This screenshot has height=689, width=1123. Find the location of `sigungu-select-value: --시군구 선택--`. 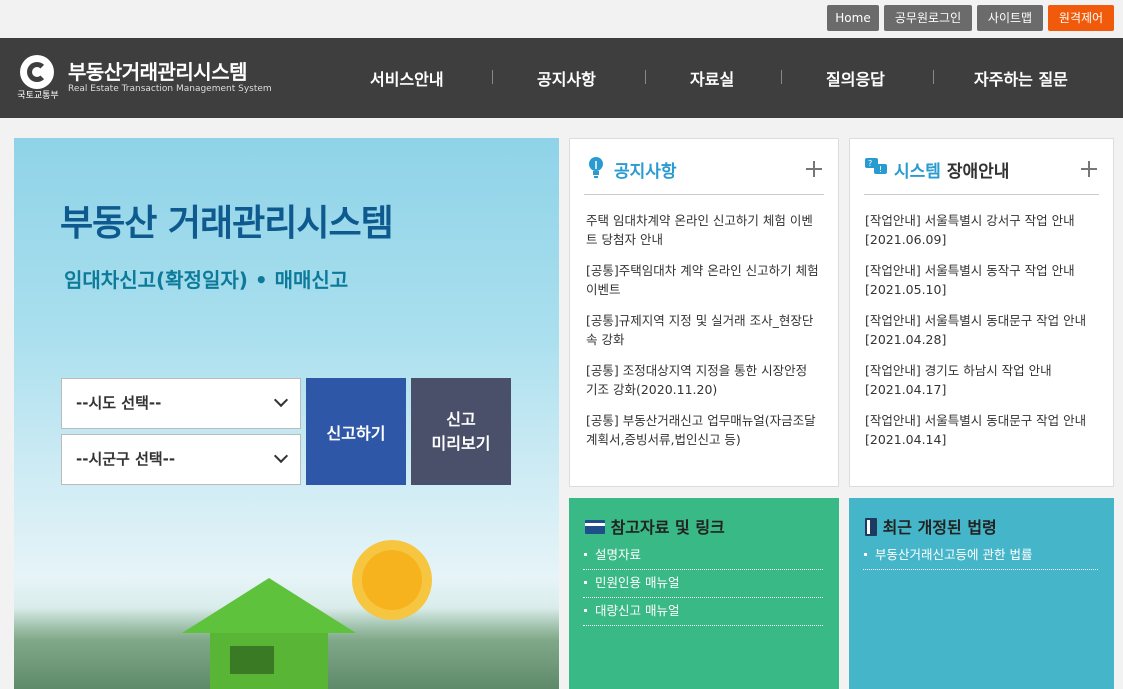

sigungu-select-value: --시군구 선택-- is located at coordinates (126, 459).